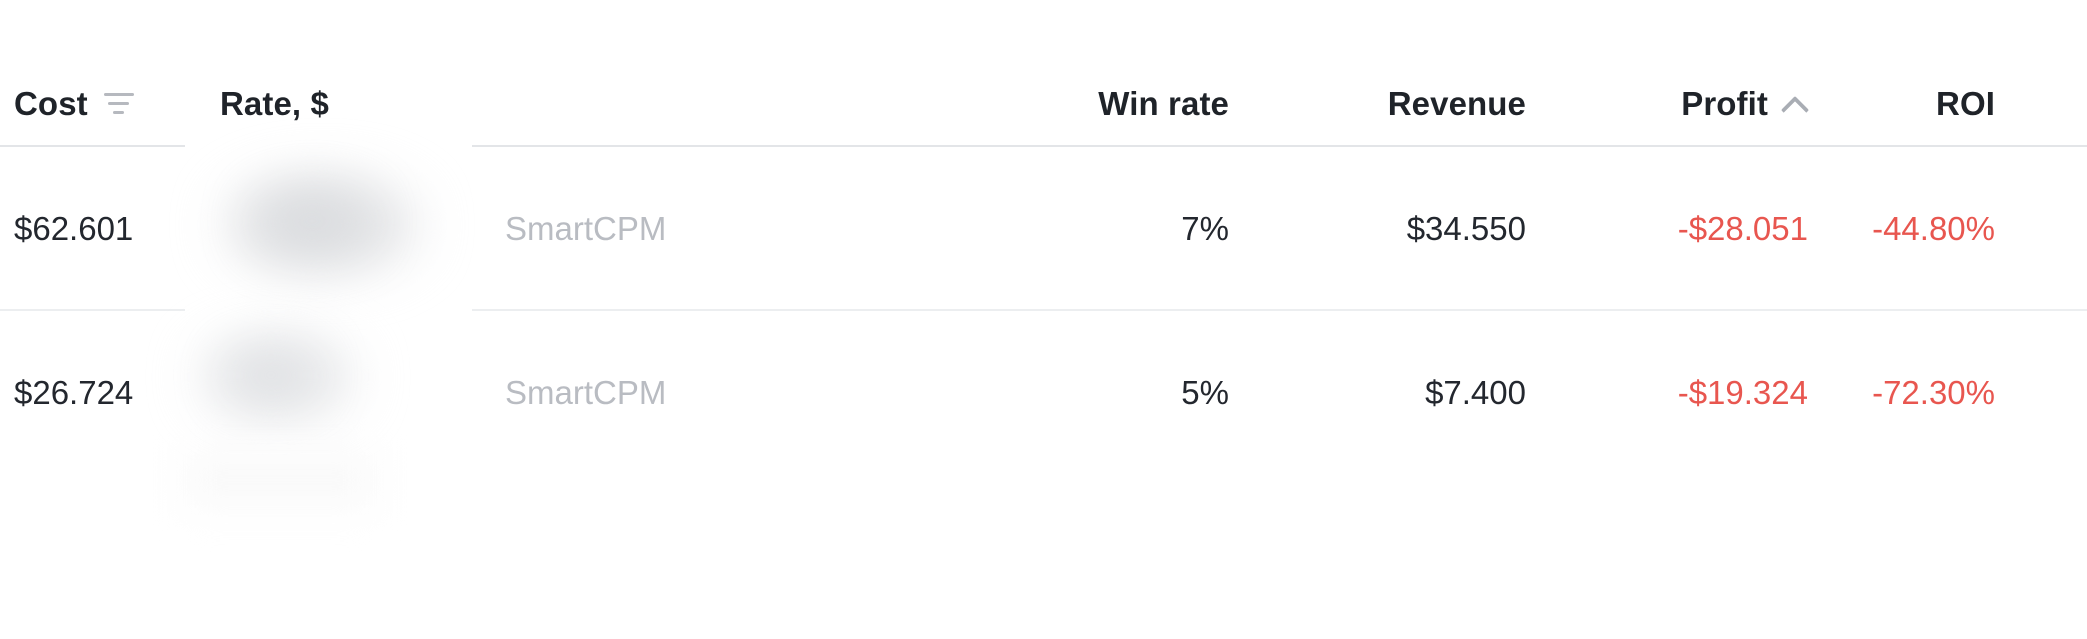 The width and height of the screenshot is (2087, 639). I want to click on cell-roi: -72.30%, so click(1933, 392).